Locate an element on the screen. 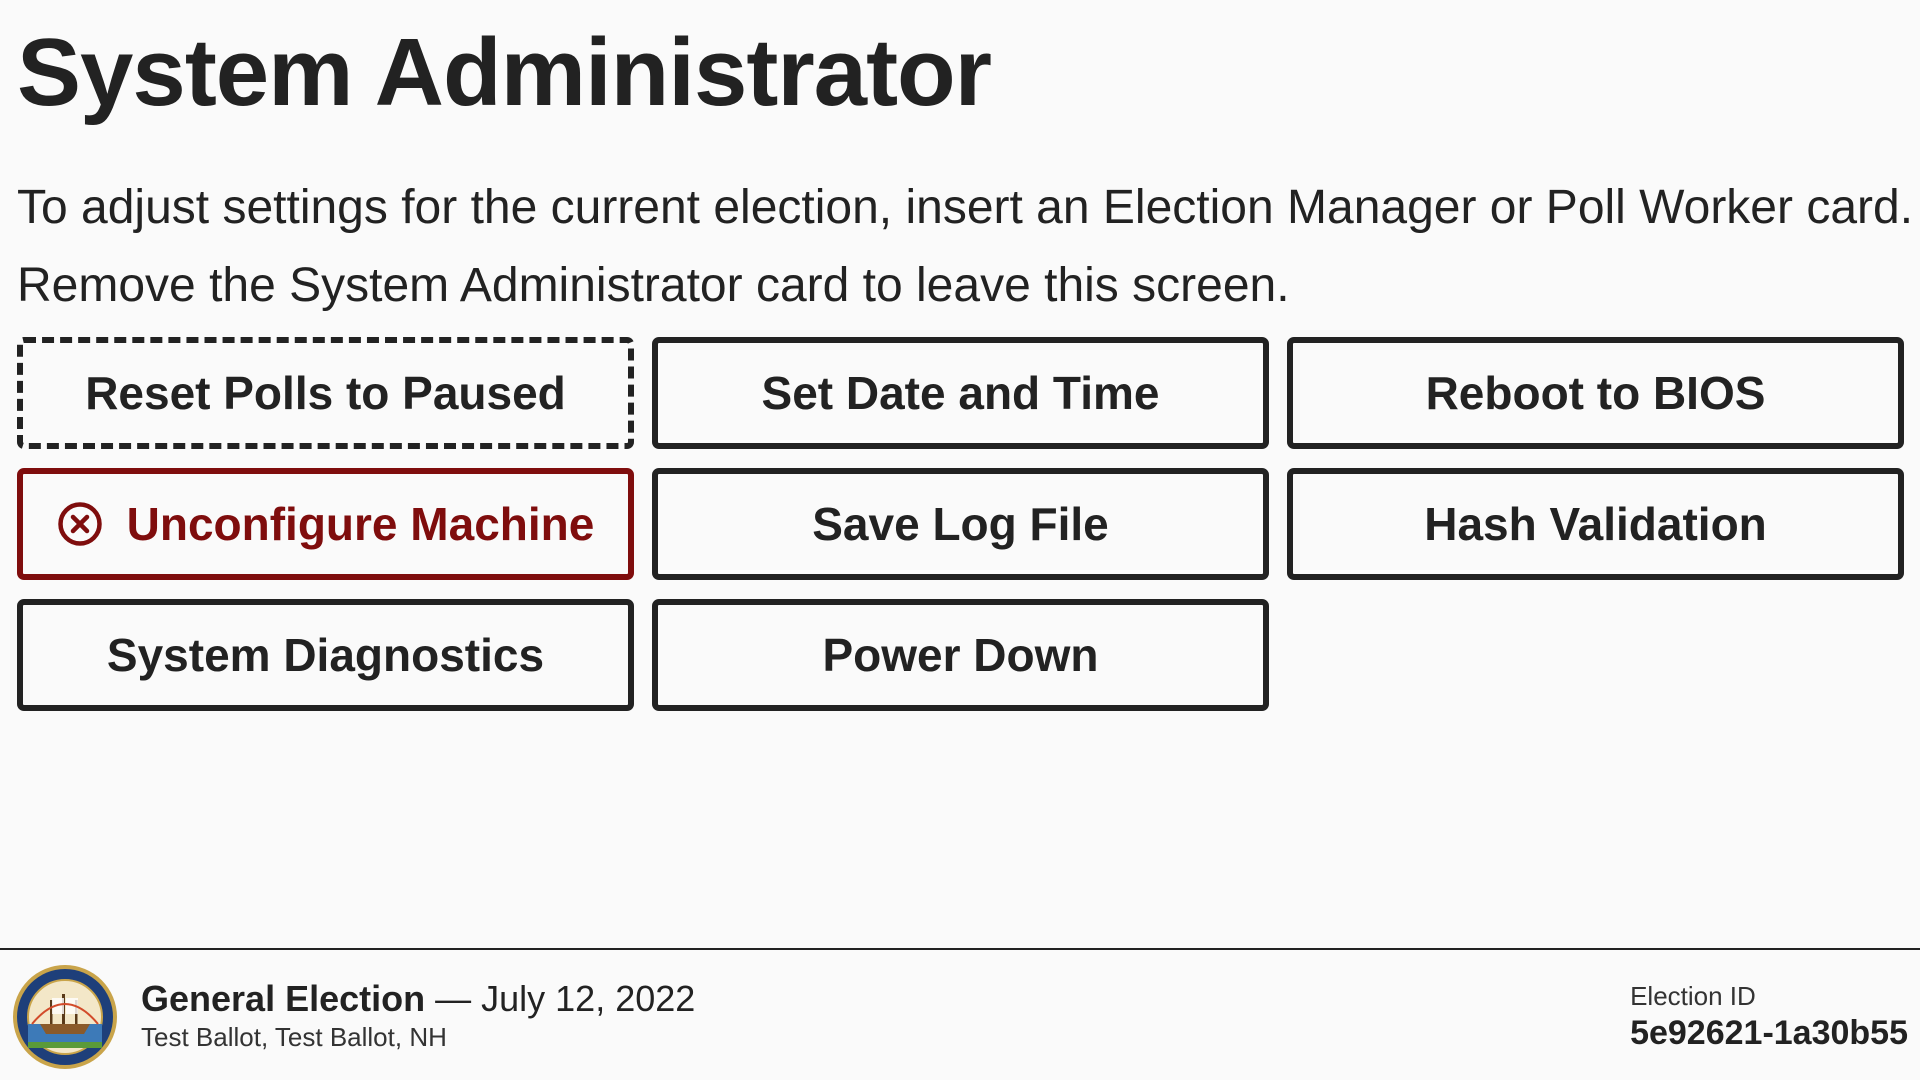 The image size is (1920, 1080). election-title: General Election — July 12, 2022 is located at coordinates (418, 999).